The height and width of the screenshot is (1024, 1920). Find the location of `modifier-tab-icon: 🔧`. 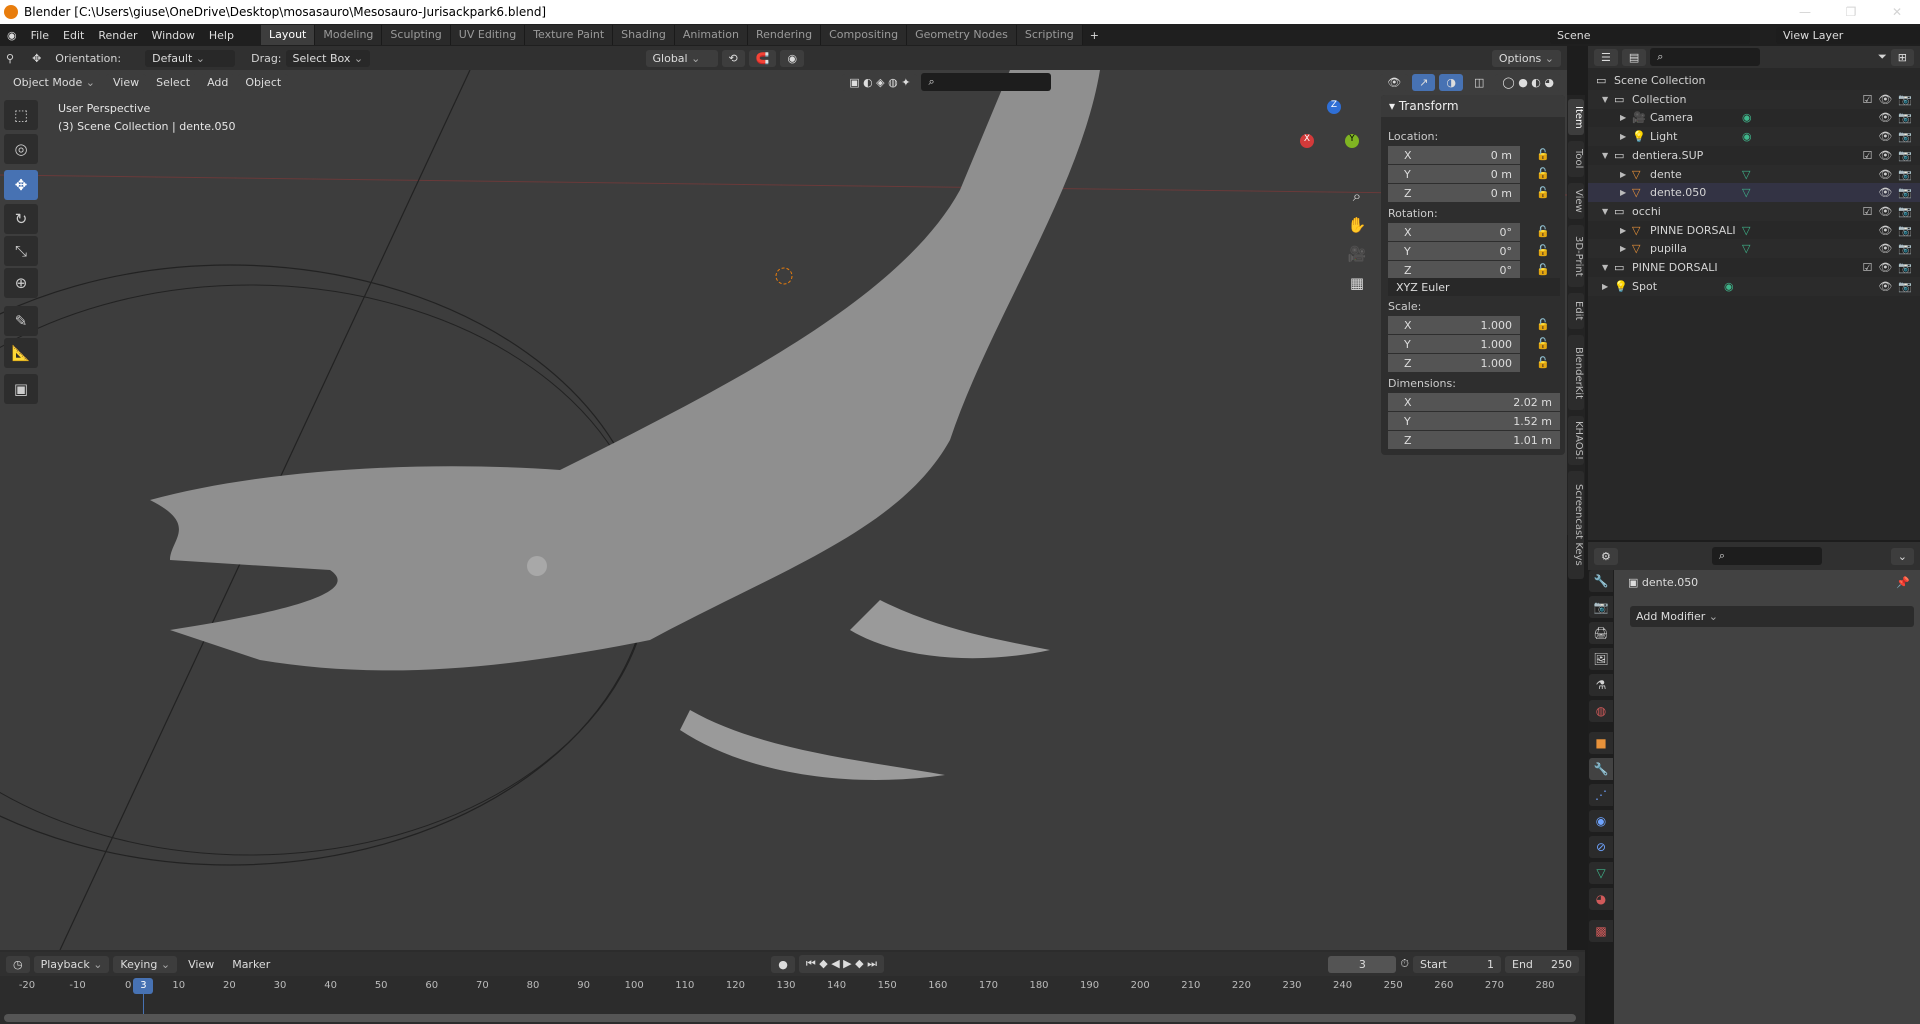

modifier-tab-icon: 🔧 is located at coordinates (1601, 769).